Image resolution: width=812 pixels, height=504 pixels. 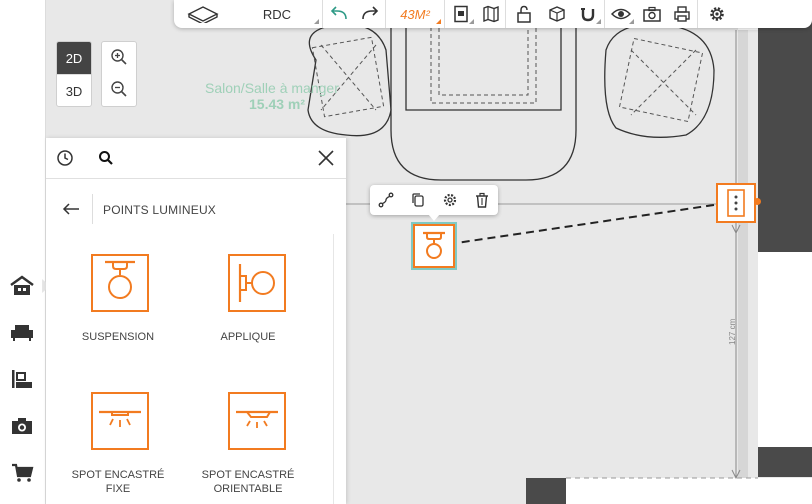 I want to click on 3d-box-button, so click(x=557, y=14).